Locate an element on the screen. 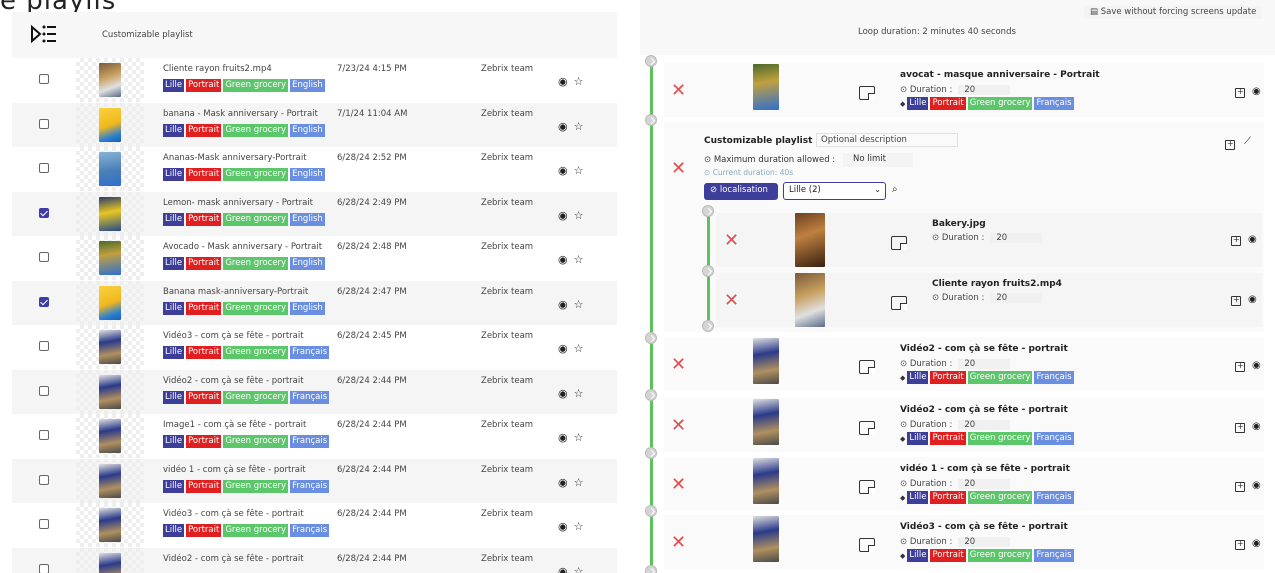 Image resolution: width=1275 pixels, height=573 pixels. stats-icon: ⟋ is located at coordinates (1247, 141).